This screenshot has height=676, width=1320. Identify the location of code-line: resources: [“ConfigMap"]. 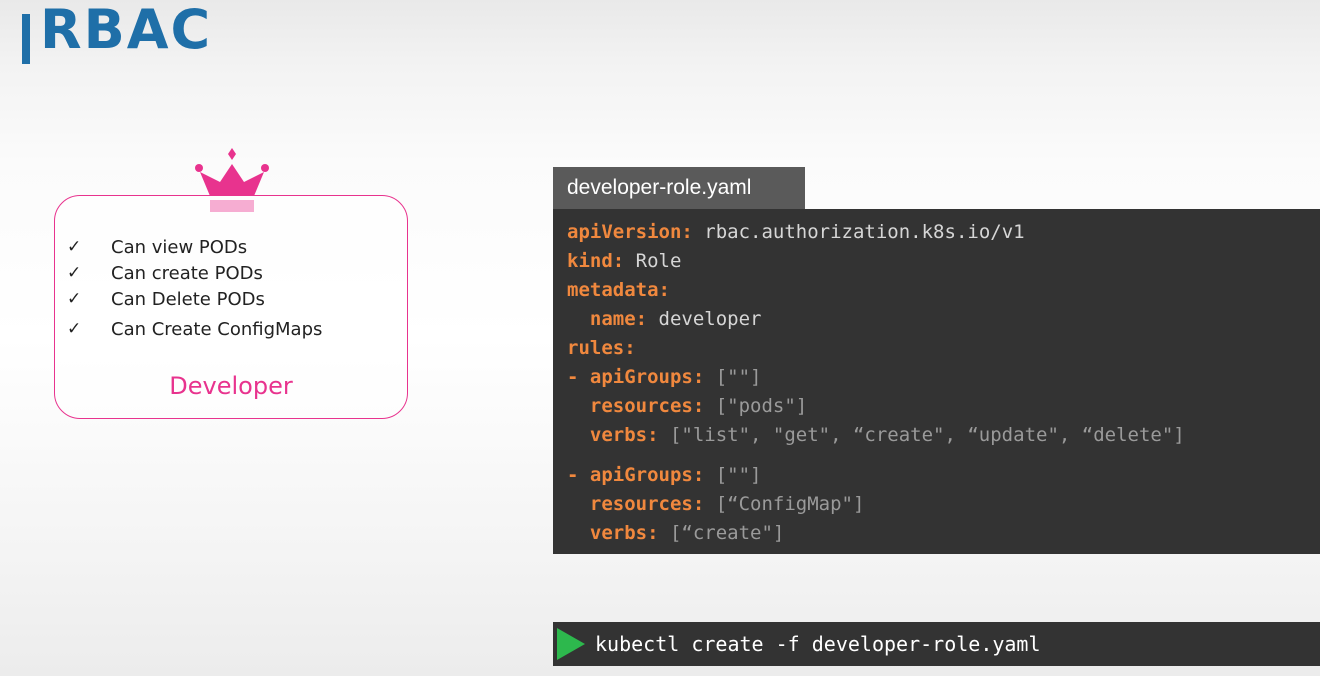
(943, 504).